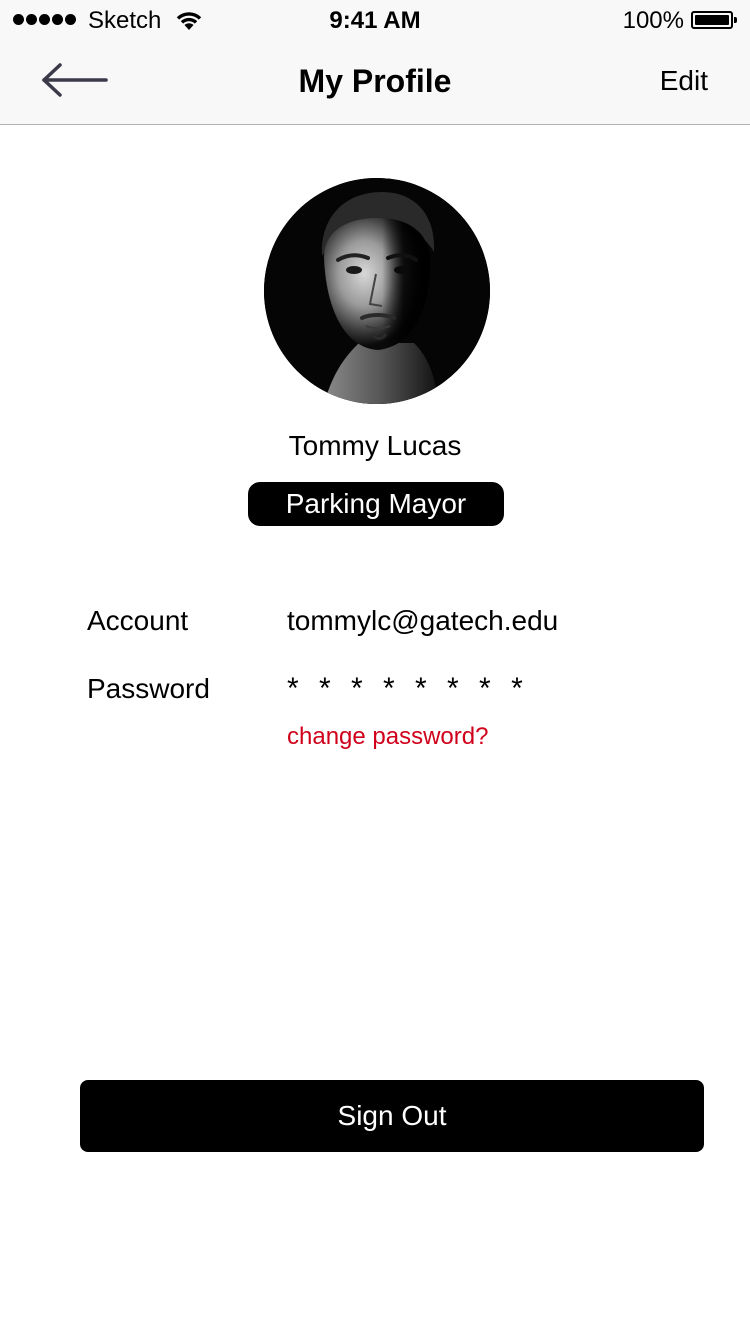  I want to click on status-bar: Sketch 9:41 AM 100%, so click(375, 20).